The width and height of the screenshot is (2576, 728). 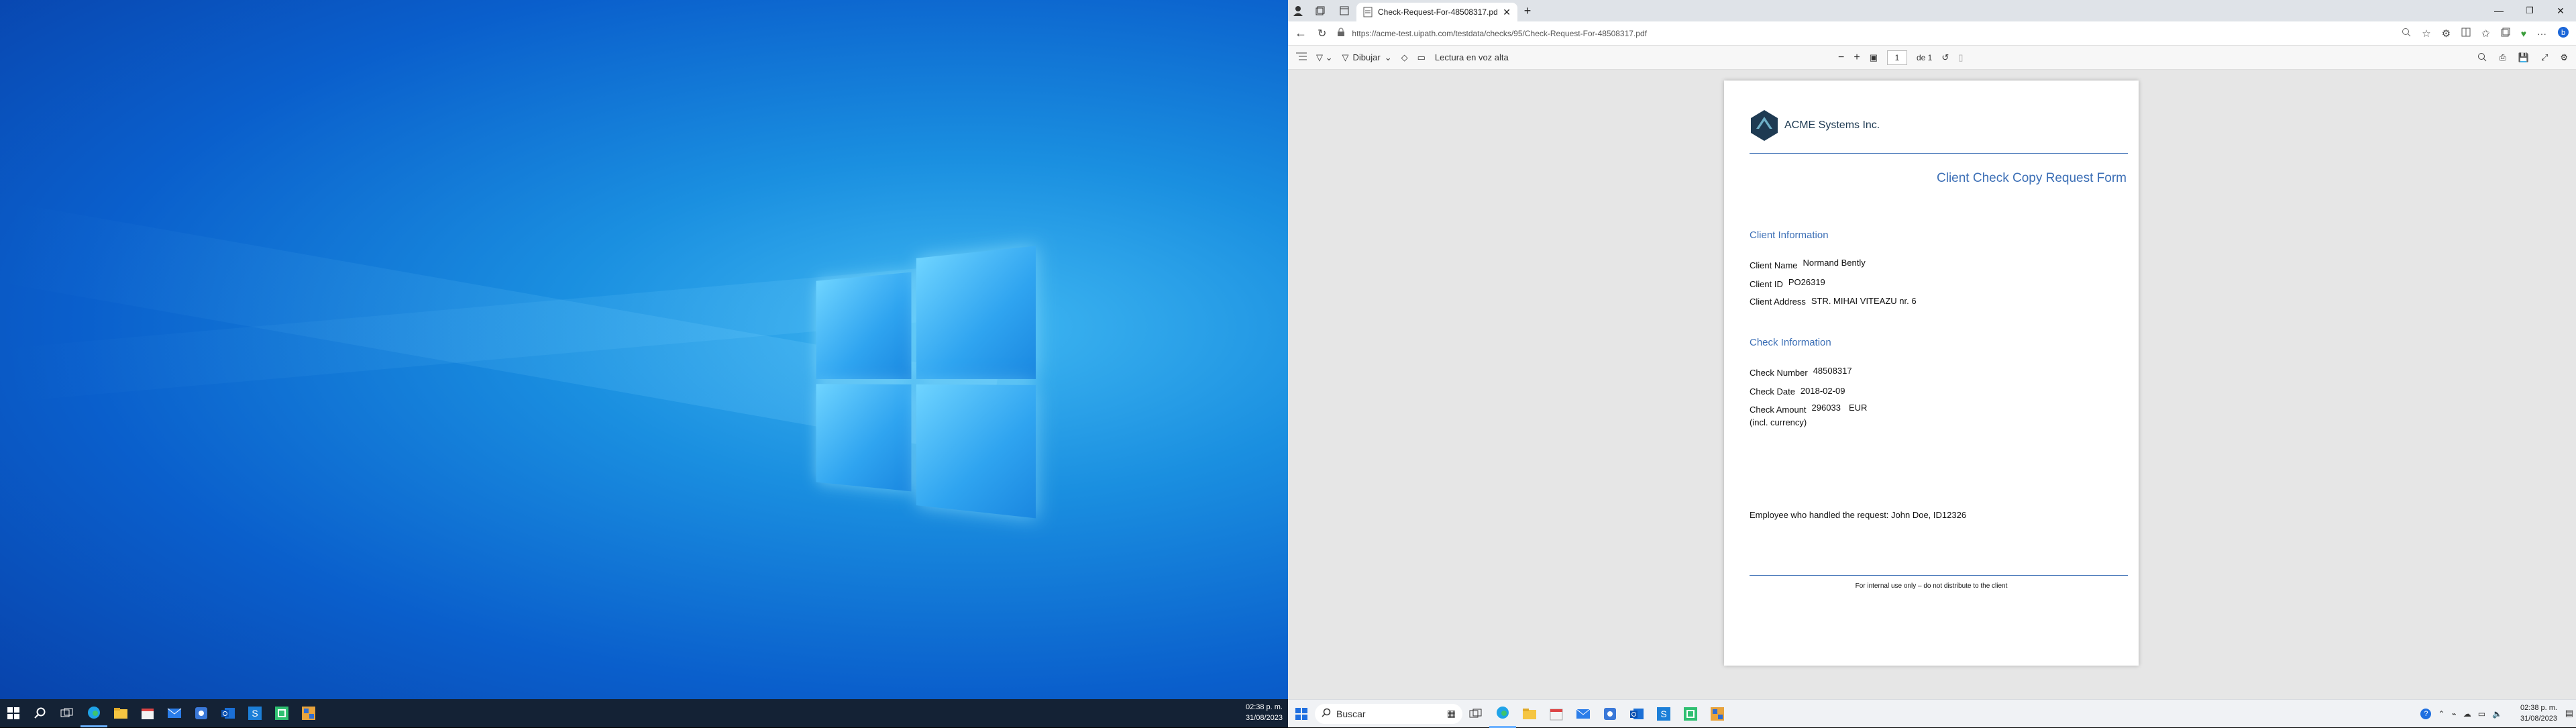 I want to click on taskbar-search-box: Buscar ▦, so click(x=1388, y=714).